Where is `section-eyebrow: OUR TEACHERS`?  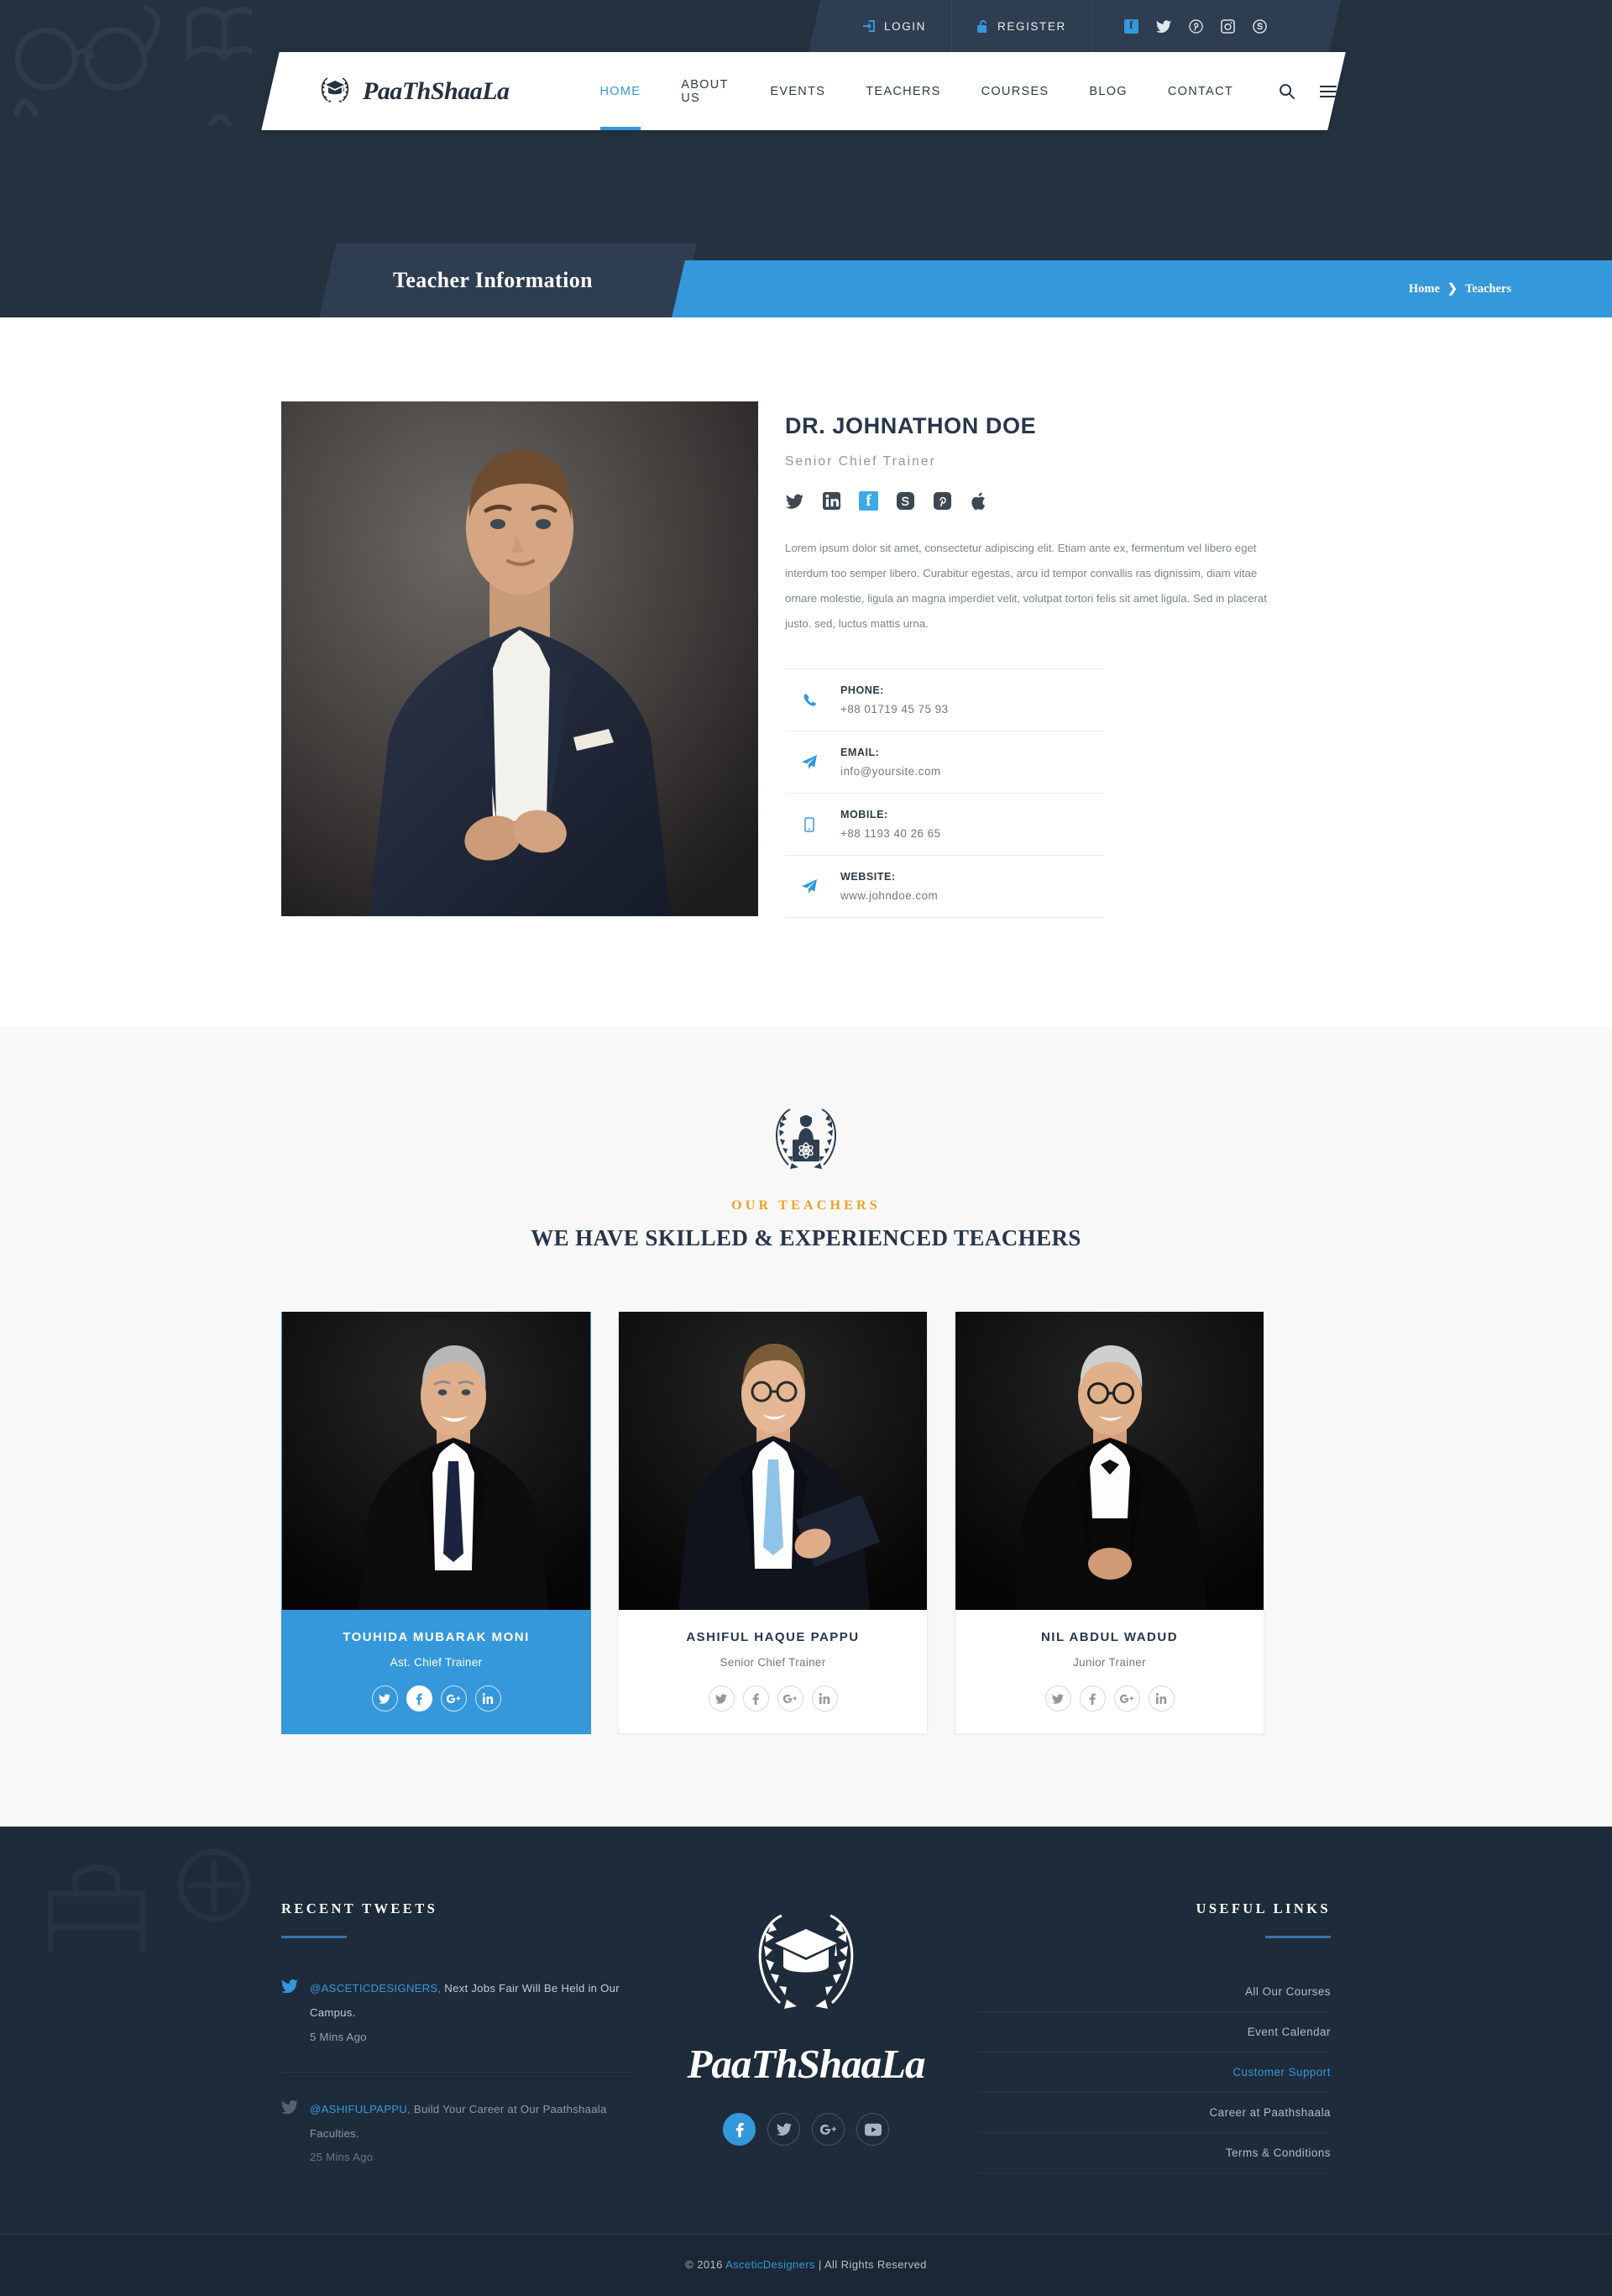
section-eyebrow: OUR TEACHERS is located at coordinates (806, 1206).